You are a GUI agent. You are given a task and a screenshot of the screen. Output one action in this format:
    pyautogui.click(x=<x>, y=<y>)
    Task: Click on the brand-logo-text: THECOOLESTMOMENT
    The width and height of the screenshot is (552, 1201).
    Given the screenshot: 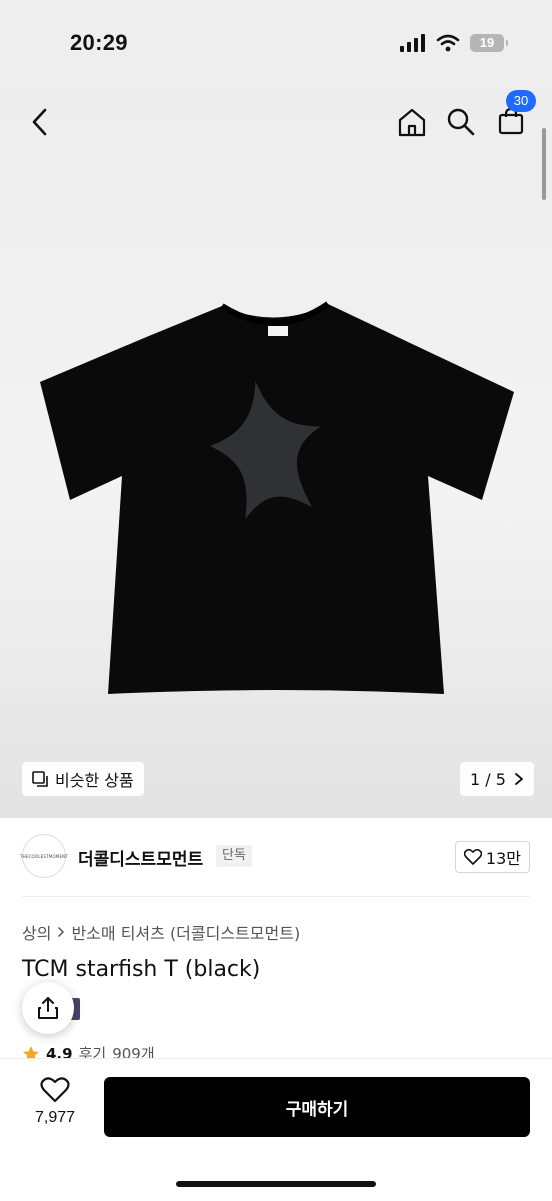 What is the action you would take?
    pyautogui.click(x=44, y=856)
    